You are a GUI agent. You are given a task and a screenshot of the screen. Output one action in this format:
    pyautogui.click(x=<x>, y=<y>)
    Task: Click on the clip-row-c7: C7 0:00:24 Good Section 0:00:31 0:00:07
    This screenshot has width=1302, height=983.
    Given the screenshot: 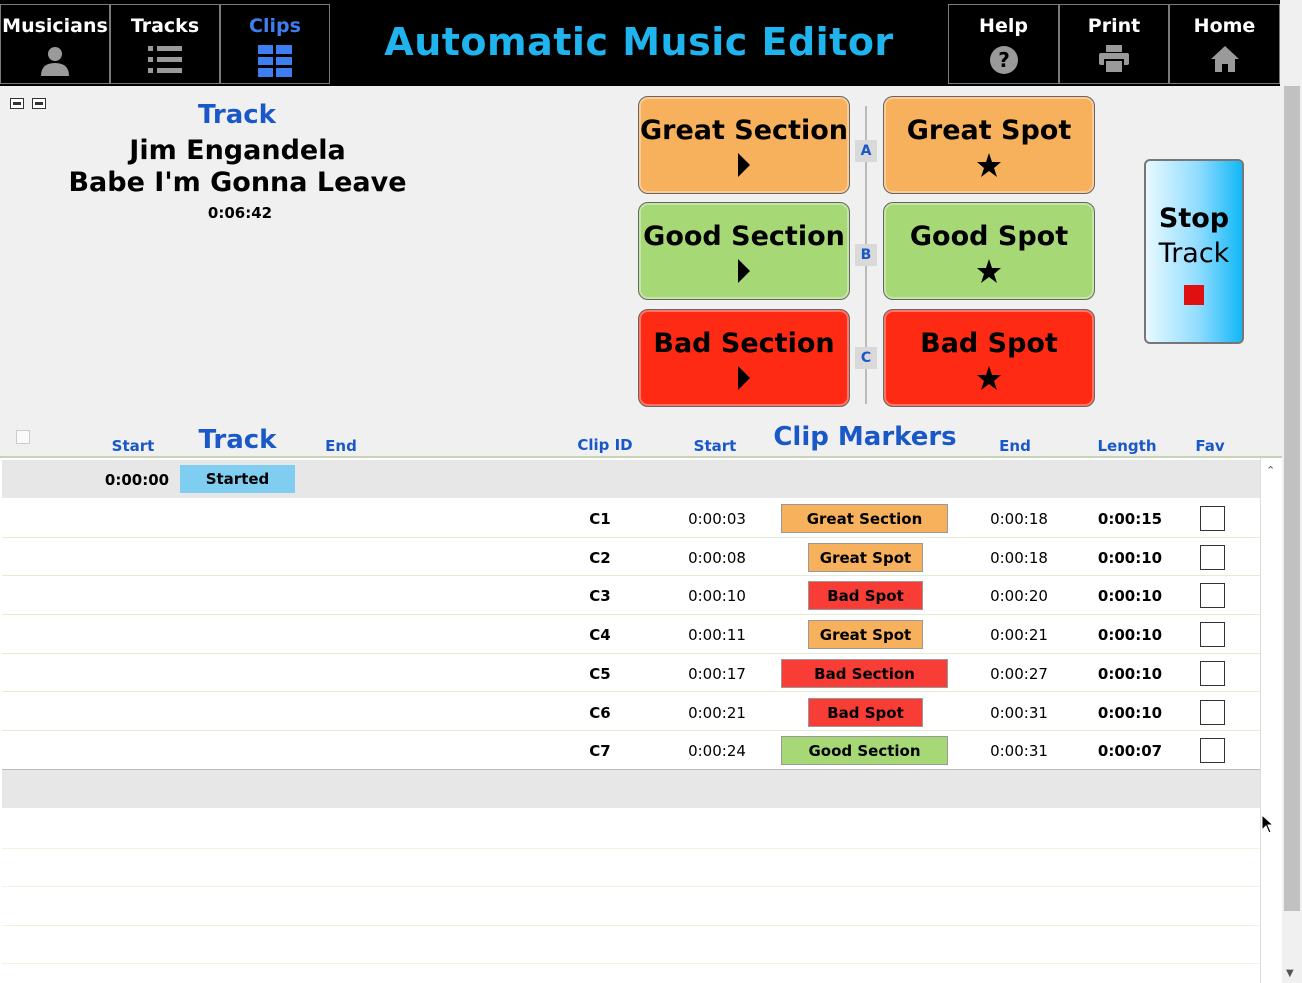 What is the action you would take?
    pyautogui.click(x=631, y=750)
    